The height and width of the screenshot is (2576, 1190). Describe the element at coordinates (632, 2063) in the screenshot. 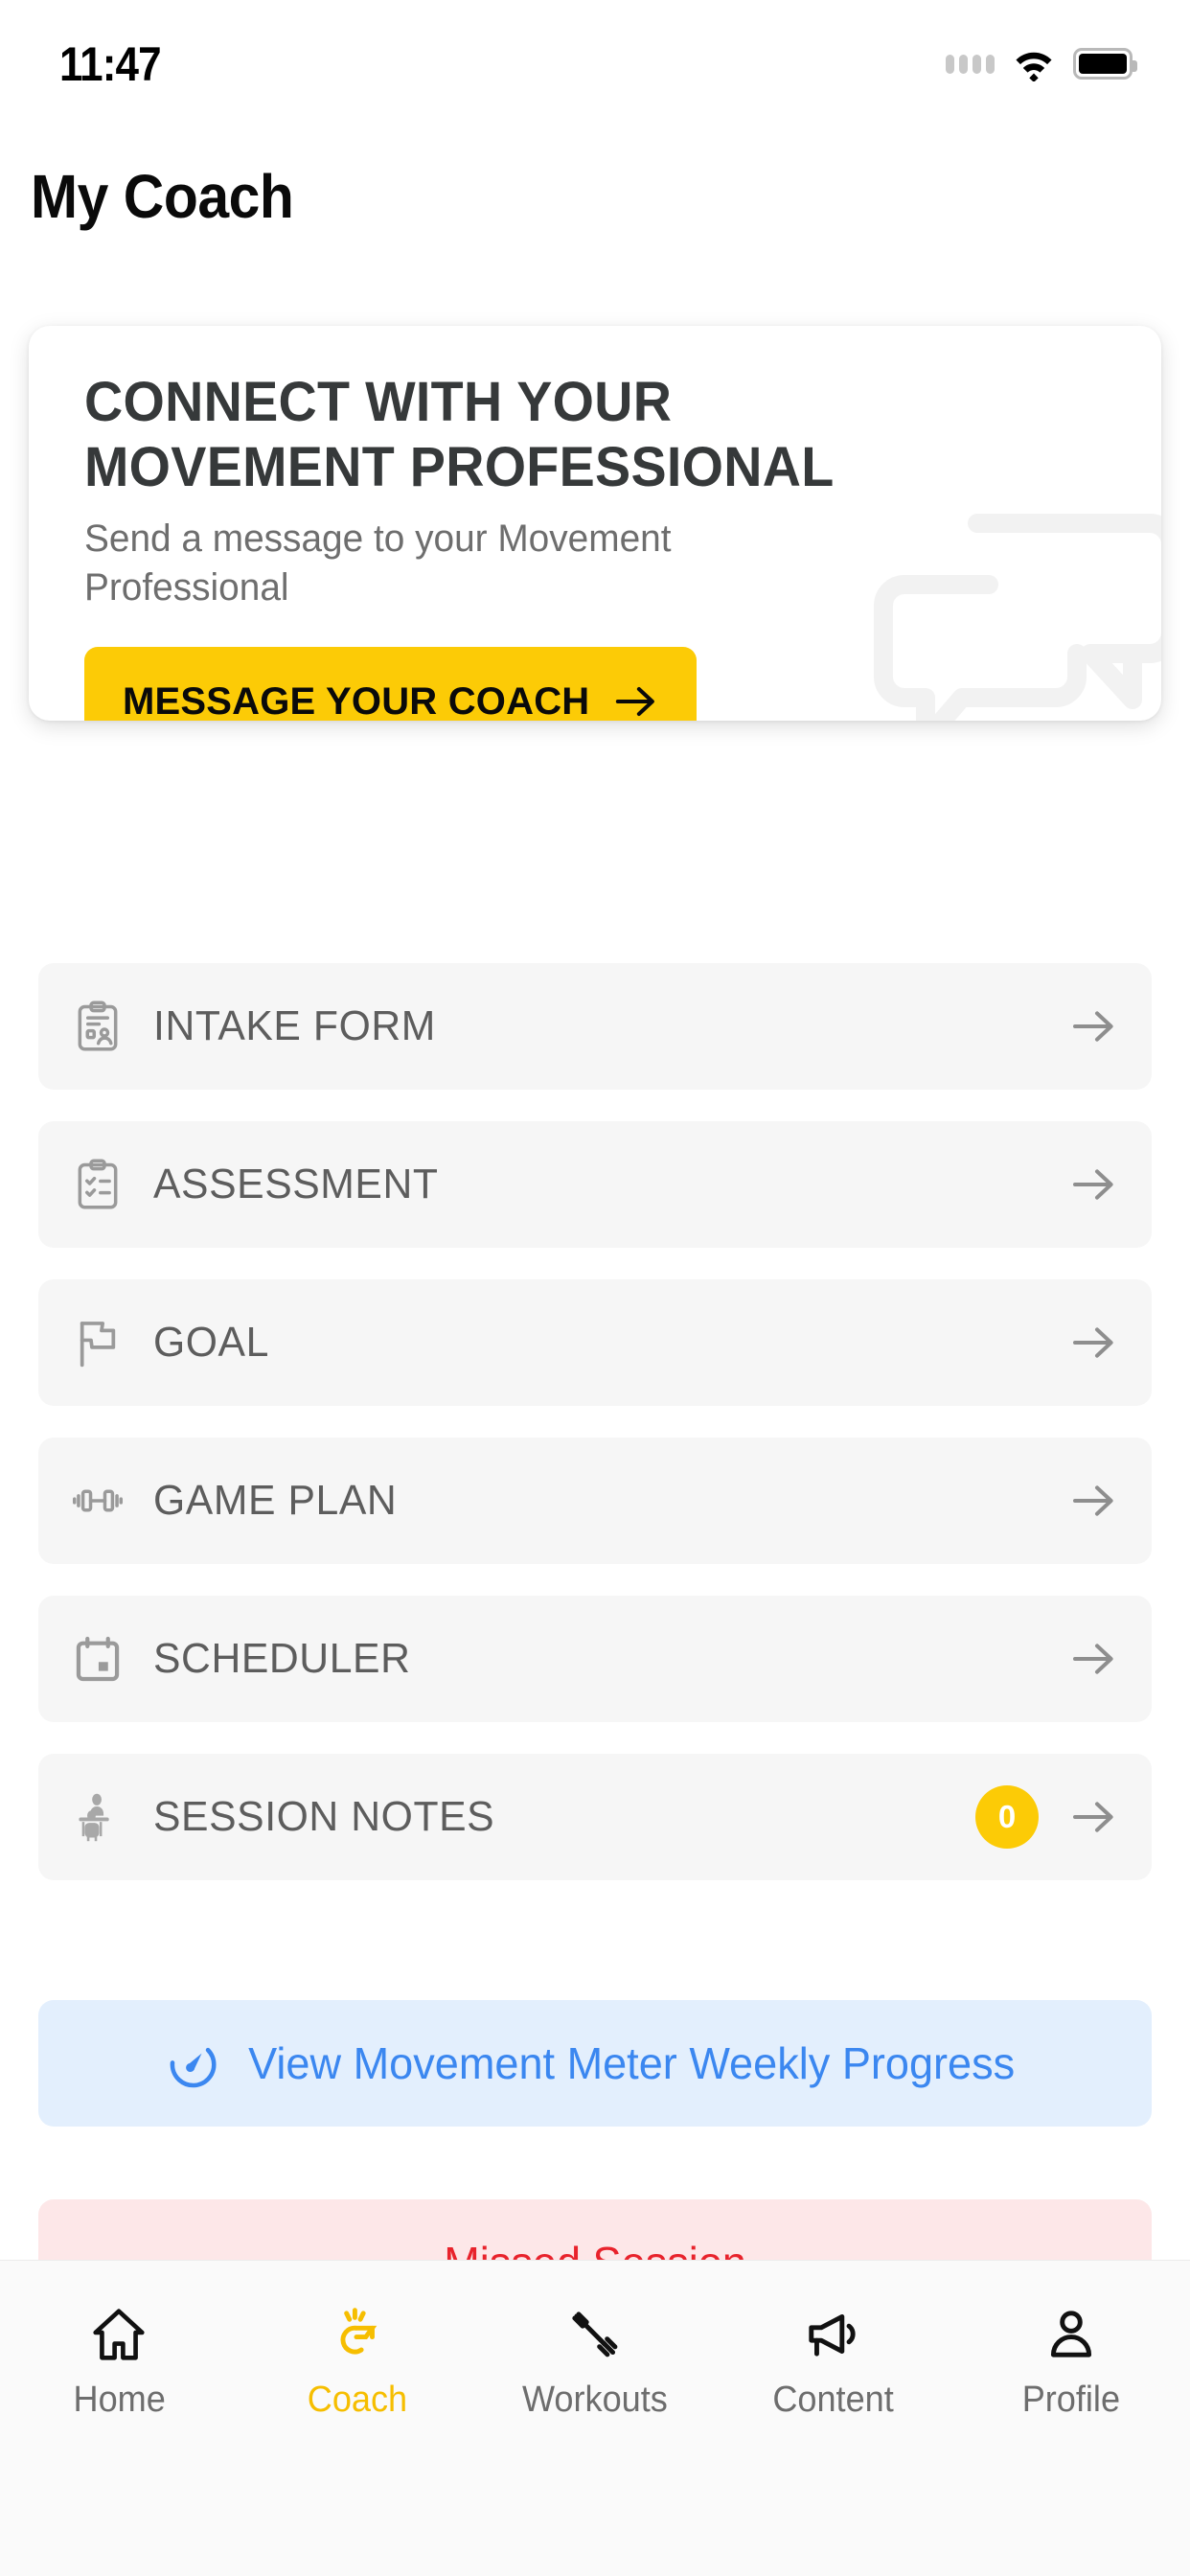

I see `movement-meter-label: View Movement Meter Weekly Progress` at that location.